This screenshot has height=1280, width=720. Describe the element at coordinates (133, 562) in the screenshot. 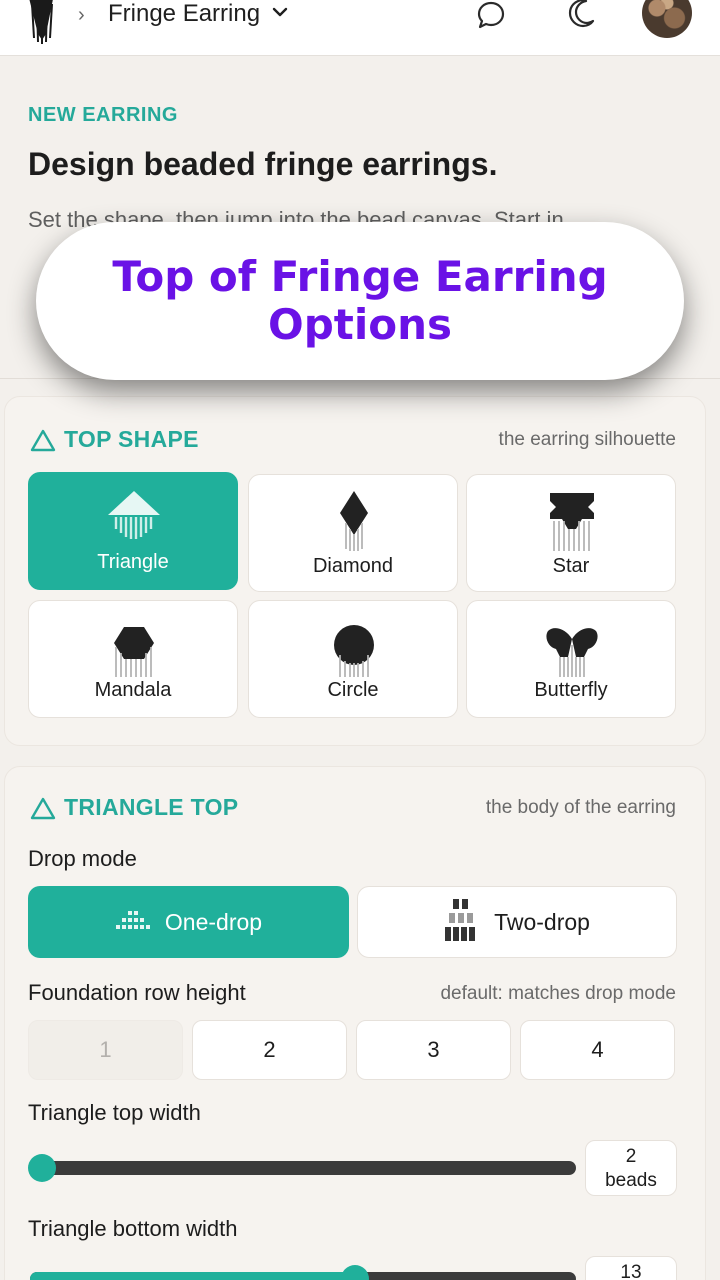

I see `shape-label: Triangle` at that location.